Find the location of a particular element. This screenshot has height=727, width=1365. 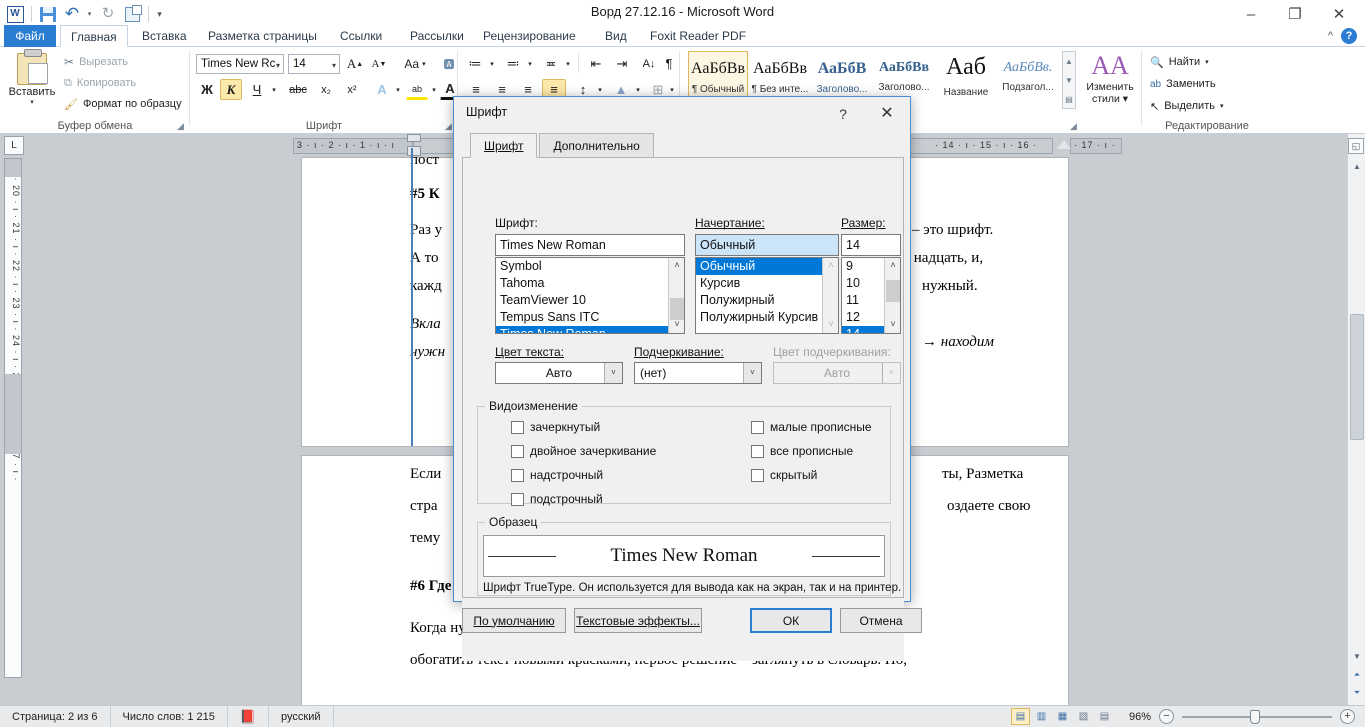

tab-references: Ссылки is located at coordinates (361, 36).